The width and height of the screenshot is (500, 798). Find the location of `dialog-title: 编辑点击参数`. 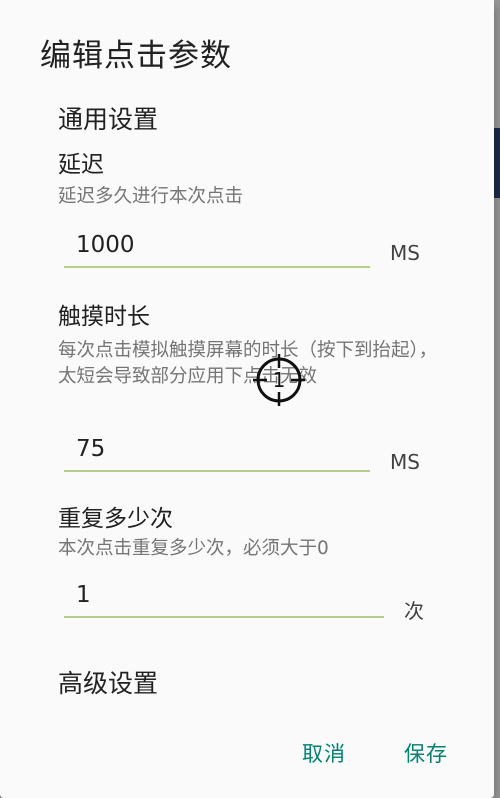

dialog-title: 编辑点击参数 is located at coordinates (136, 56).